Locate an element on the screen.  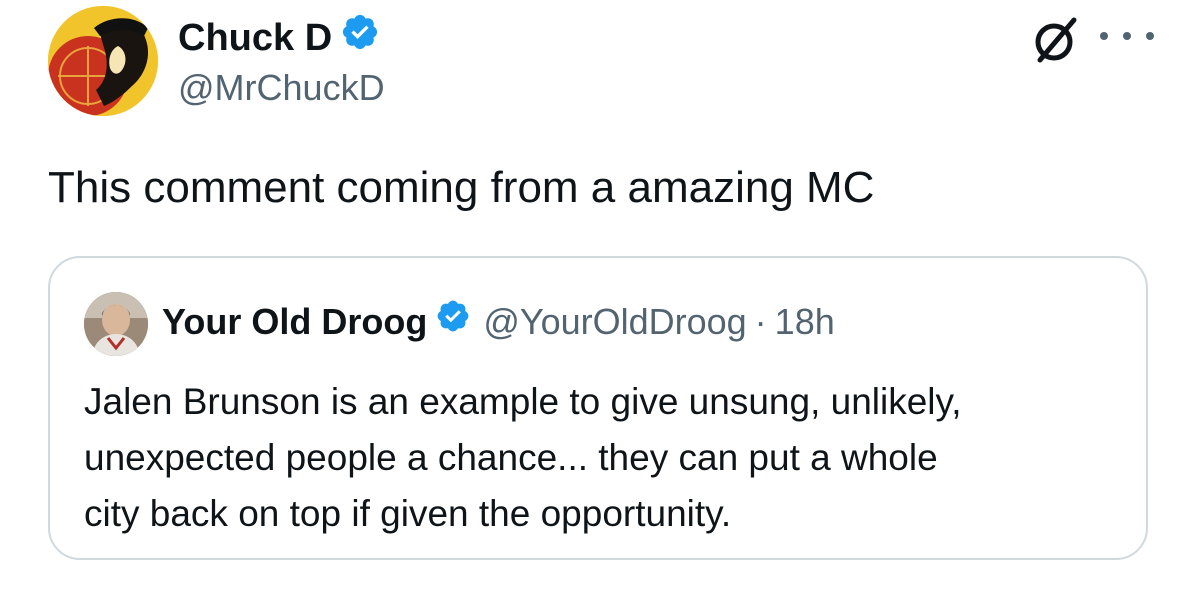
quoted-author-handle: @YourOldDroog is located at coordinates (614, 322).